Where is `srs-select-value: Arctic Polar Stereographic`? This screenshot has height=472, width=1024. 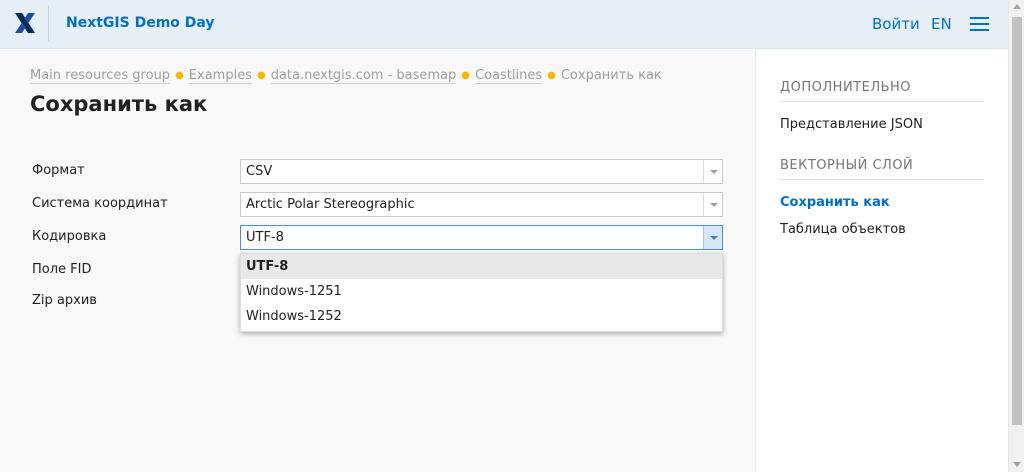 srs-select-value: Arctic Polar Stereographic is located at coordinates (330, 204).